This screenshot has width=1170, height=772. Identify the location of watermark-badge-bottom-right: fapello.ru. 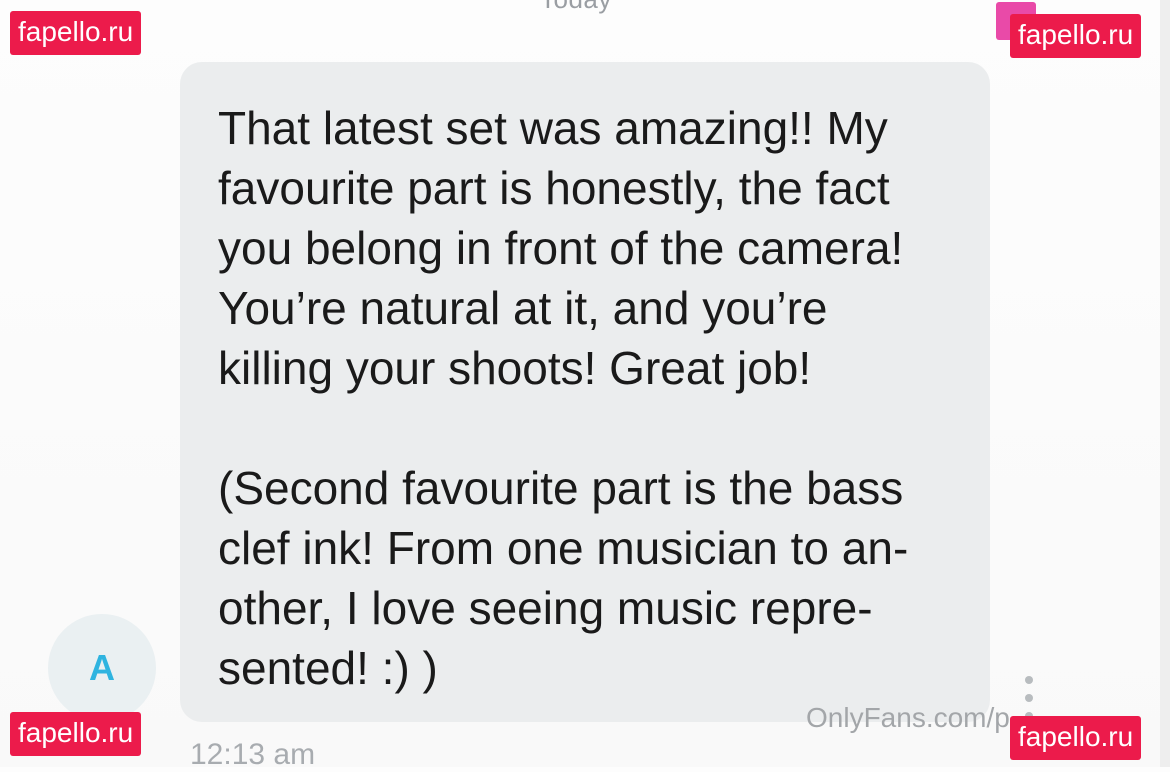
(1076, 738).